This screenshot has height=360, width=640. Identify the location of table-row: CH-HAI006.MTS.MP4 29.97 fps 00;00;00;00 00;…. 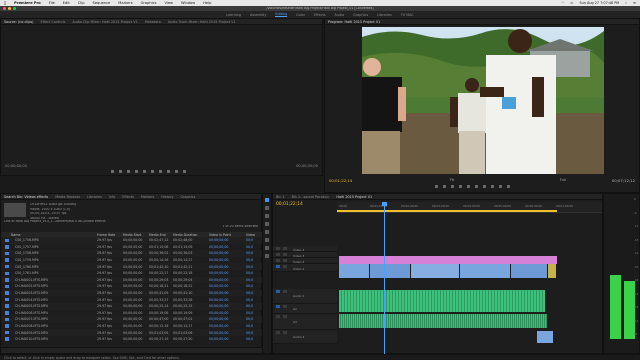
(132, 313).